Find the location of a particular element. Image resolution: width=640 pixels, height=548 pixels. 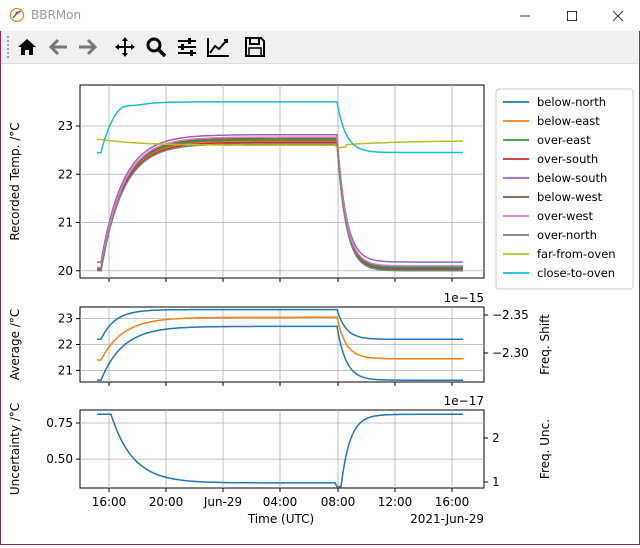

xtick-label-1: 20:00 is located at coordinates (166, 502).